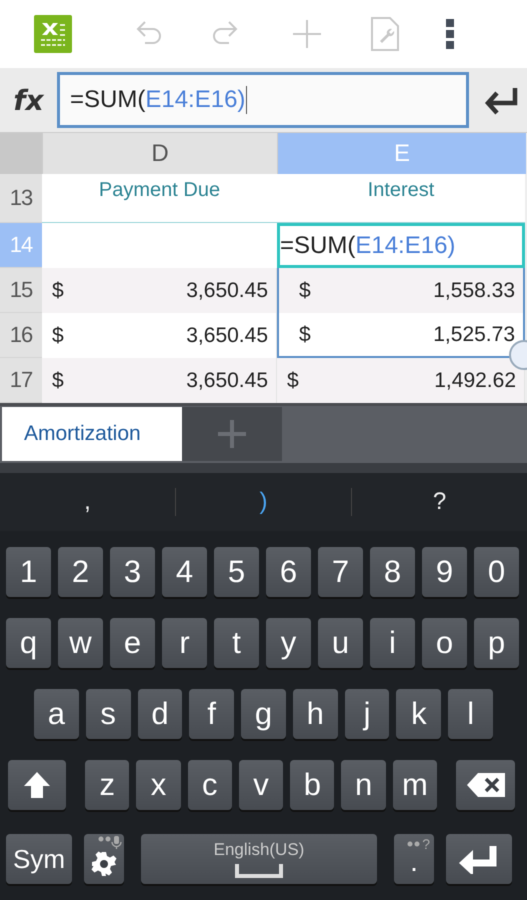 Image resolution: width=527 pixels, height=900 pixels. I want to click on enter-key, so click(479, 859).